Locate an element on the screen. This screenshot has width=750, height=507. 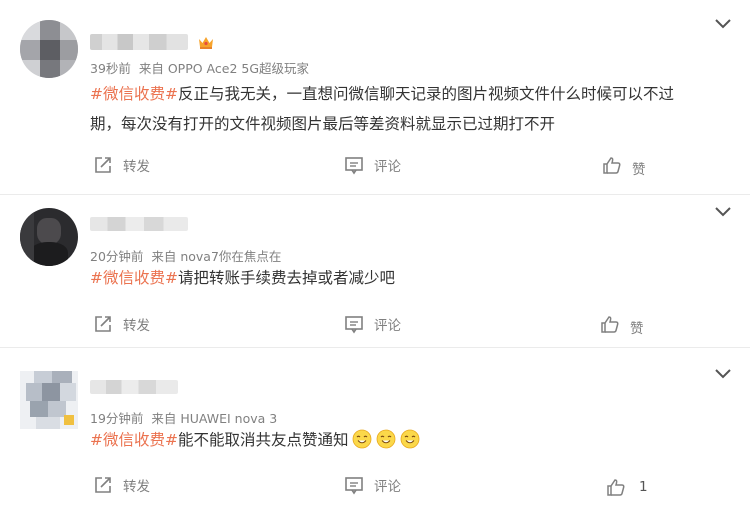
post-text: 请把转账手续费去掉或者减少吧 is located at coordinates (286, 278).